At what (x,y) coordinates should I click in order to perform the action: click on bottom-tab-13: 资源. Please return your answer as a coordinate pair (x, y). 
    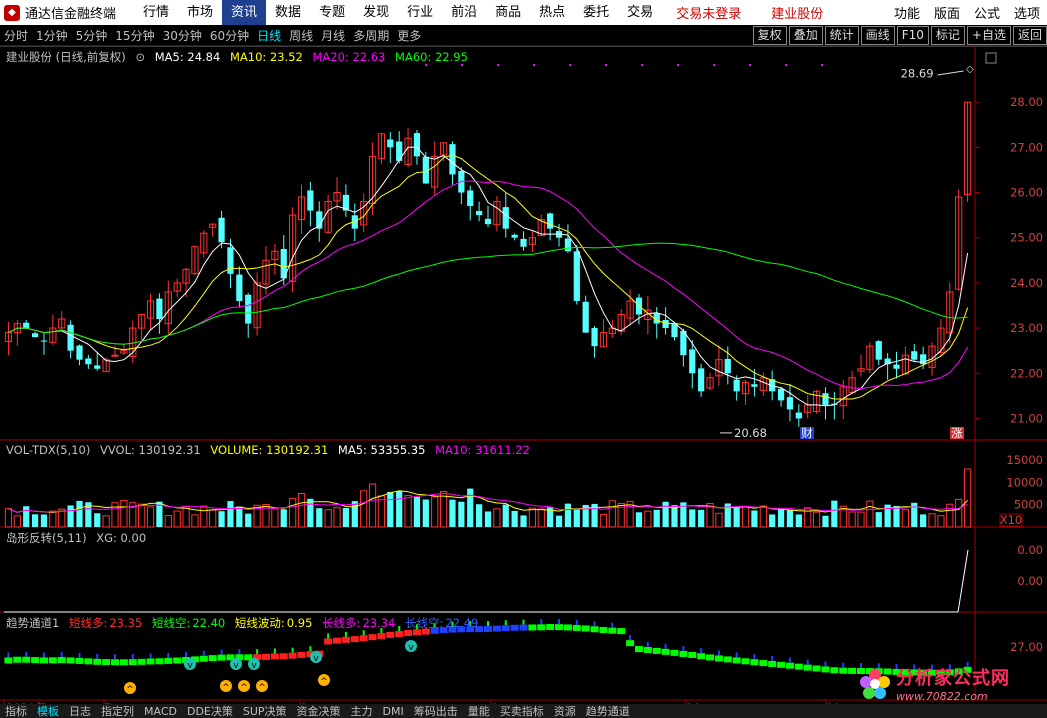
    Looking at the image, I should click on (565, 711).